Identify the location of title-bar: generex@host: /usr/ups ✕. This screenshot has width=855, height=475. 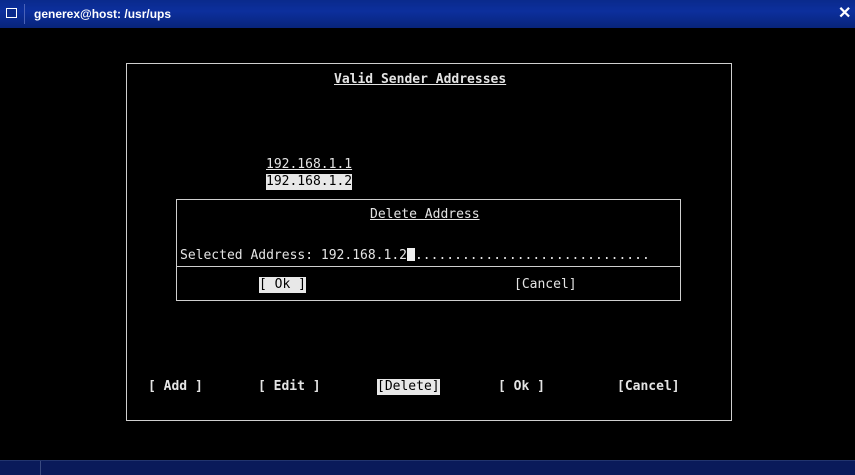
(427, 14).